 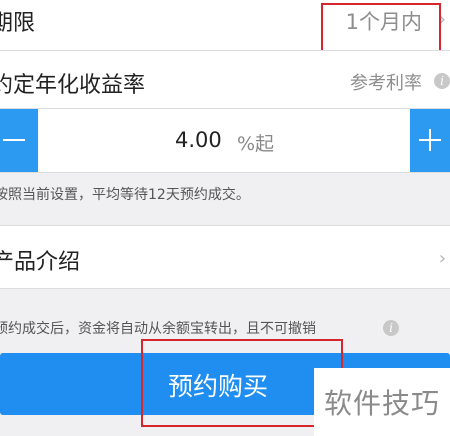 I want to click on minus-icon, so click(x=14, y=140).